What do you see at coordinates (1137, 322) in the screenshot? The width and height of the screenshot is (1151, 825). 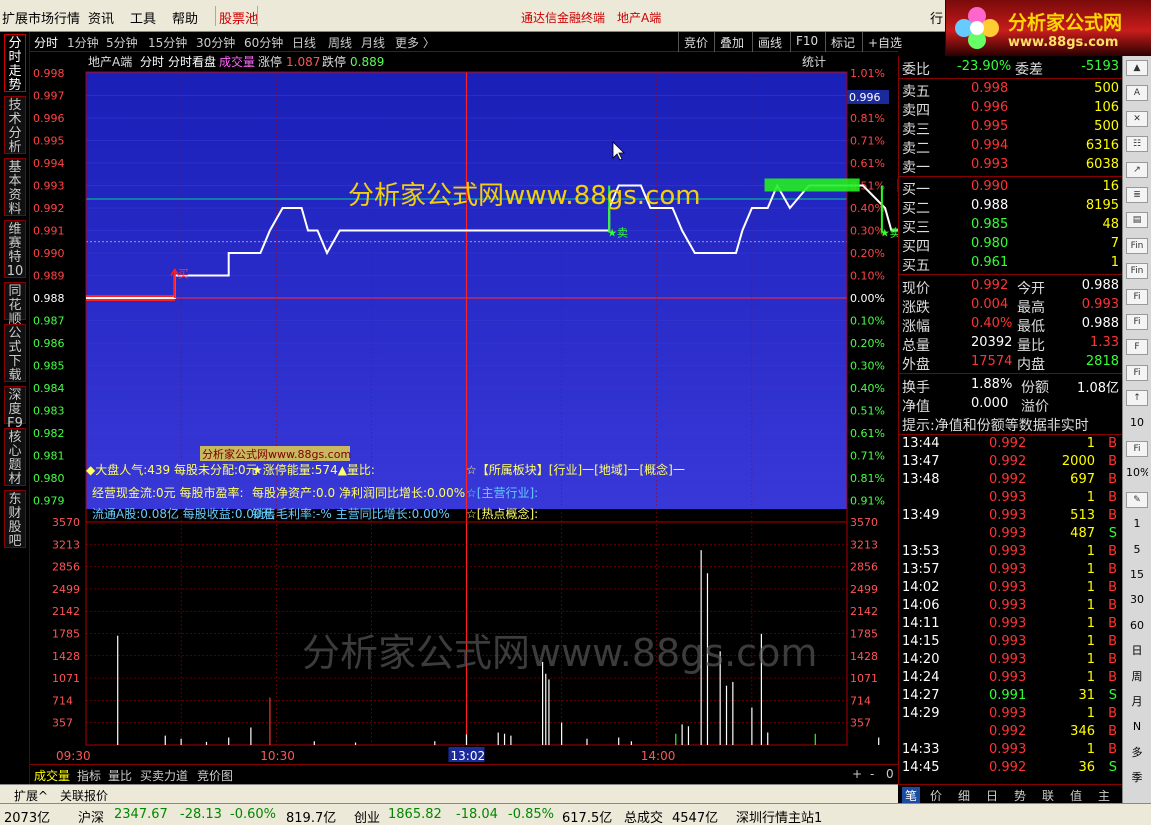 I see `tool-icon-10: Fi` at bounding box center [1137, 322].